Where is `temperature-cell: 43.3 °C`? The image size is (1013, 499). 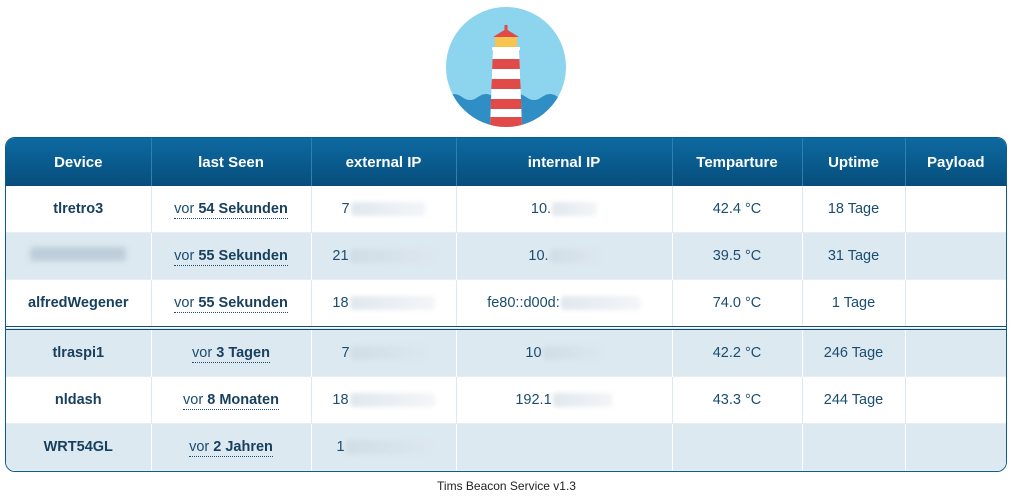
temperature-cell: 43.3 °C is located at coordinates (737, 400).